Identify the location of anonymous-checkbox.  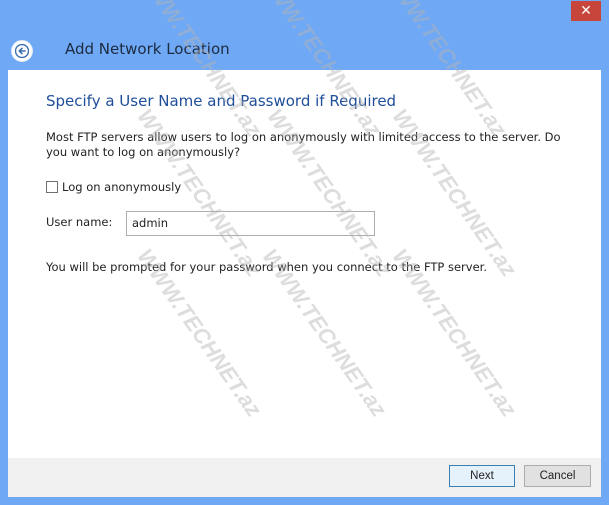
(52, 187).